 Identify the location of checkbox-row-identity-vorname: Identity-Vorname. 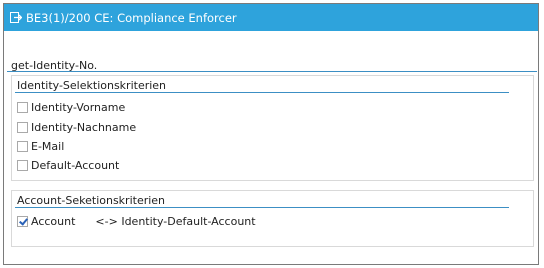
(71, 107).